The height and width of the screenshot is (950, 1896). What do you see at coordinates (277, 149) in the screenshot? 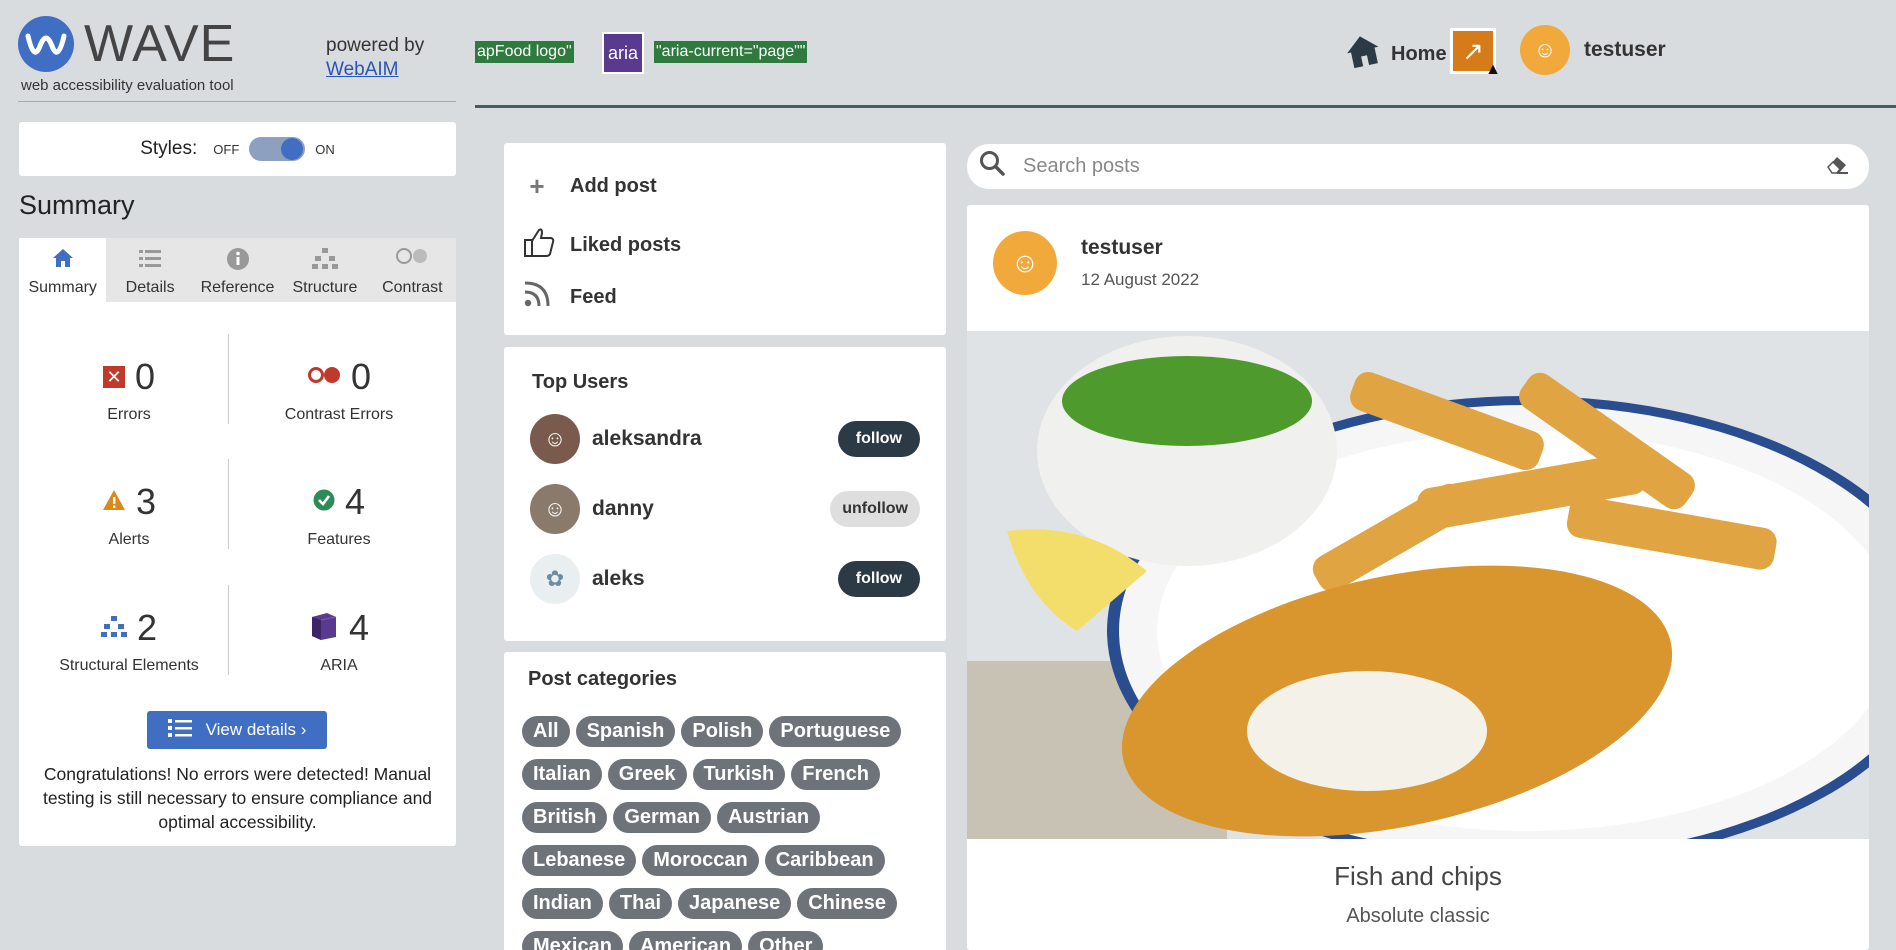
I see `styles-toggle` at bounding box center [277, 149].